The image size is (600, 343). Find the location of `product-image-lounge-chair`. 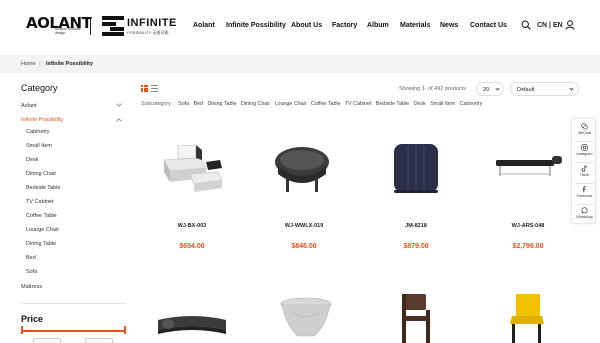

product-image-lounge-chair is located at coordinates (302, 169).